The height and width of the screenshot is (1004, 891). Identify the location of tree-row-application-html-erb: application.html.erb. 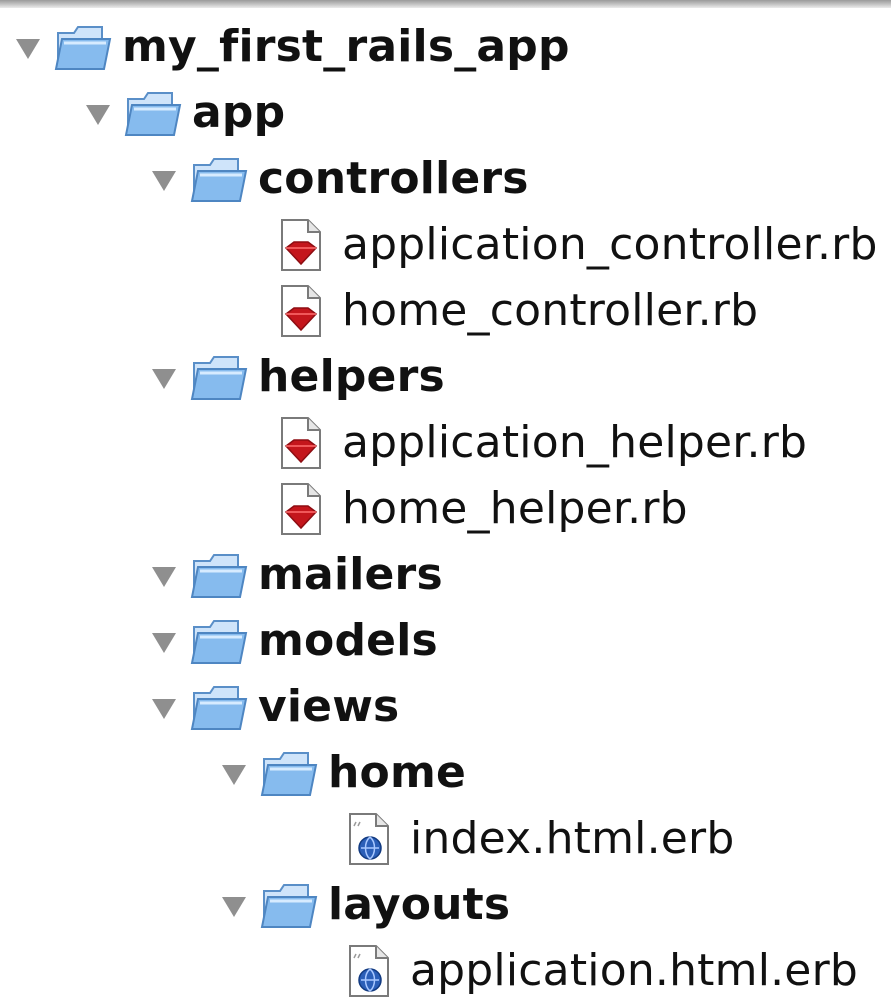
(601, 971).